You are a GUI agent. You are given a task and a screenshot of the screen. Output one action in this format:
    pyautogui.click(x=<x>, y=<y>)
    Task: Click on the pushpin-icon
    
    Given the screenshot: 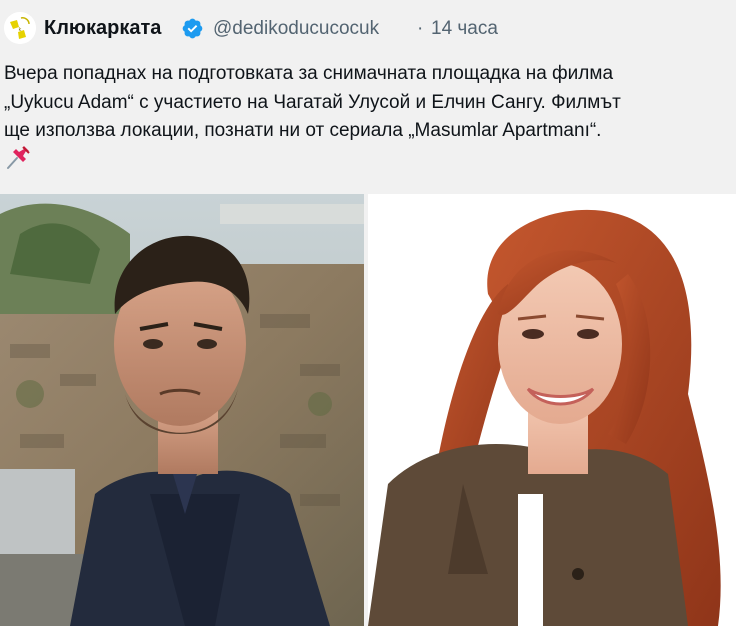 What is the action you would take?
    pyautogui.click(x=18, y=157)
    